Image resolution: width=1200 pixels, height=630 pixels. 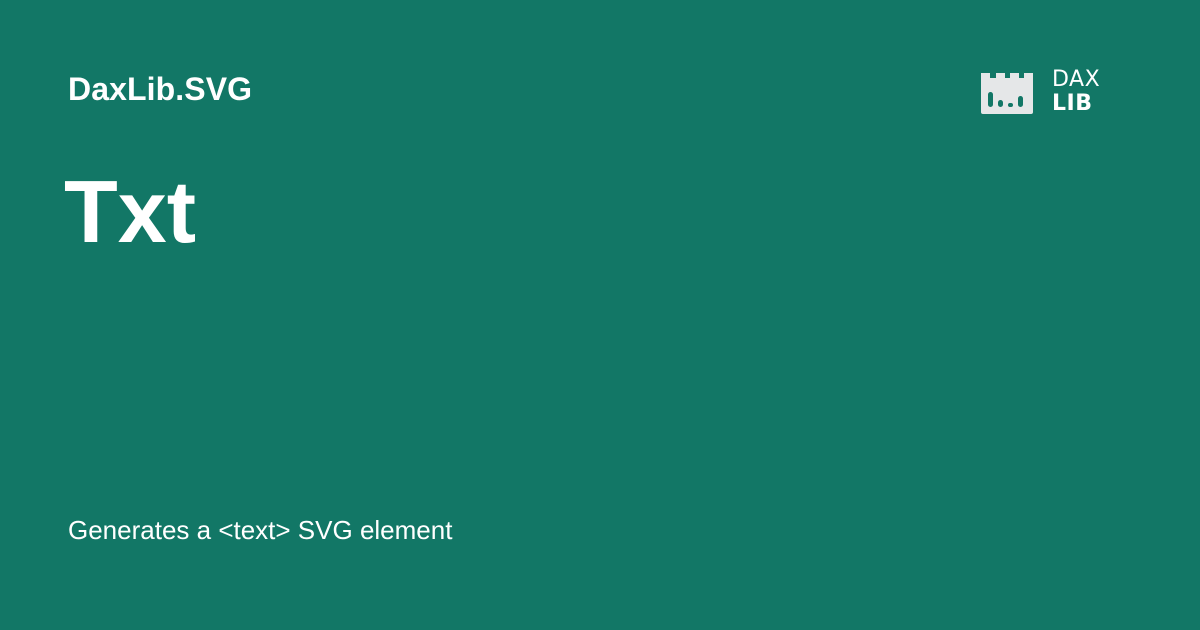 I want to click on daxlib-bar-chart-icon, so click(x=1007, y=93).